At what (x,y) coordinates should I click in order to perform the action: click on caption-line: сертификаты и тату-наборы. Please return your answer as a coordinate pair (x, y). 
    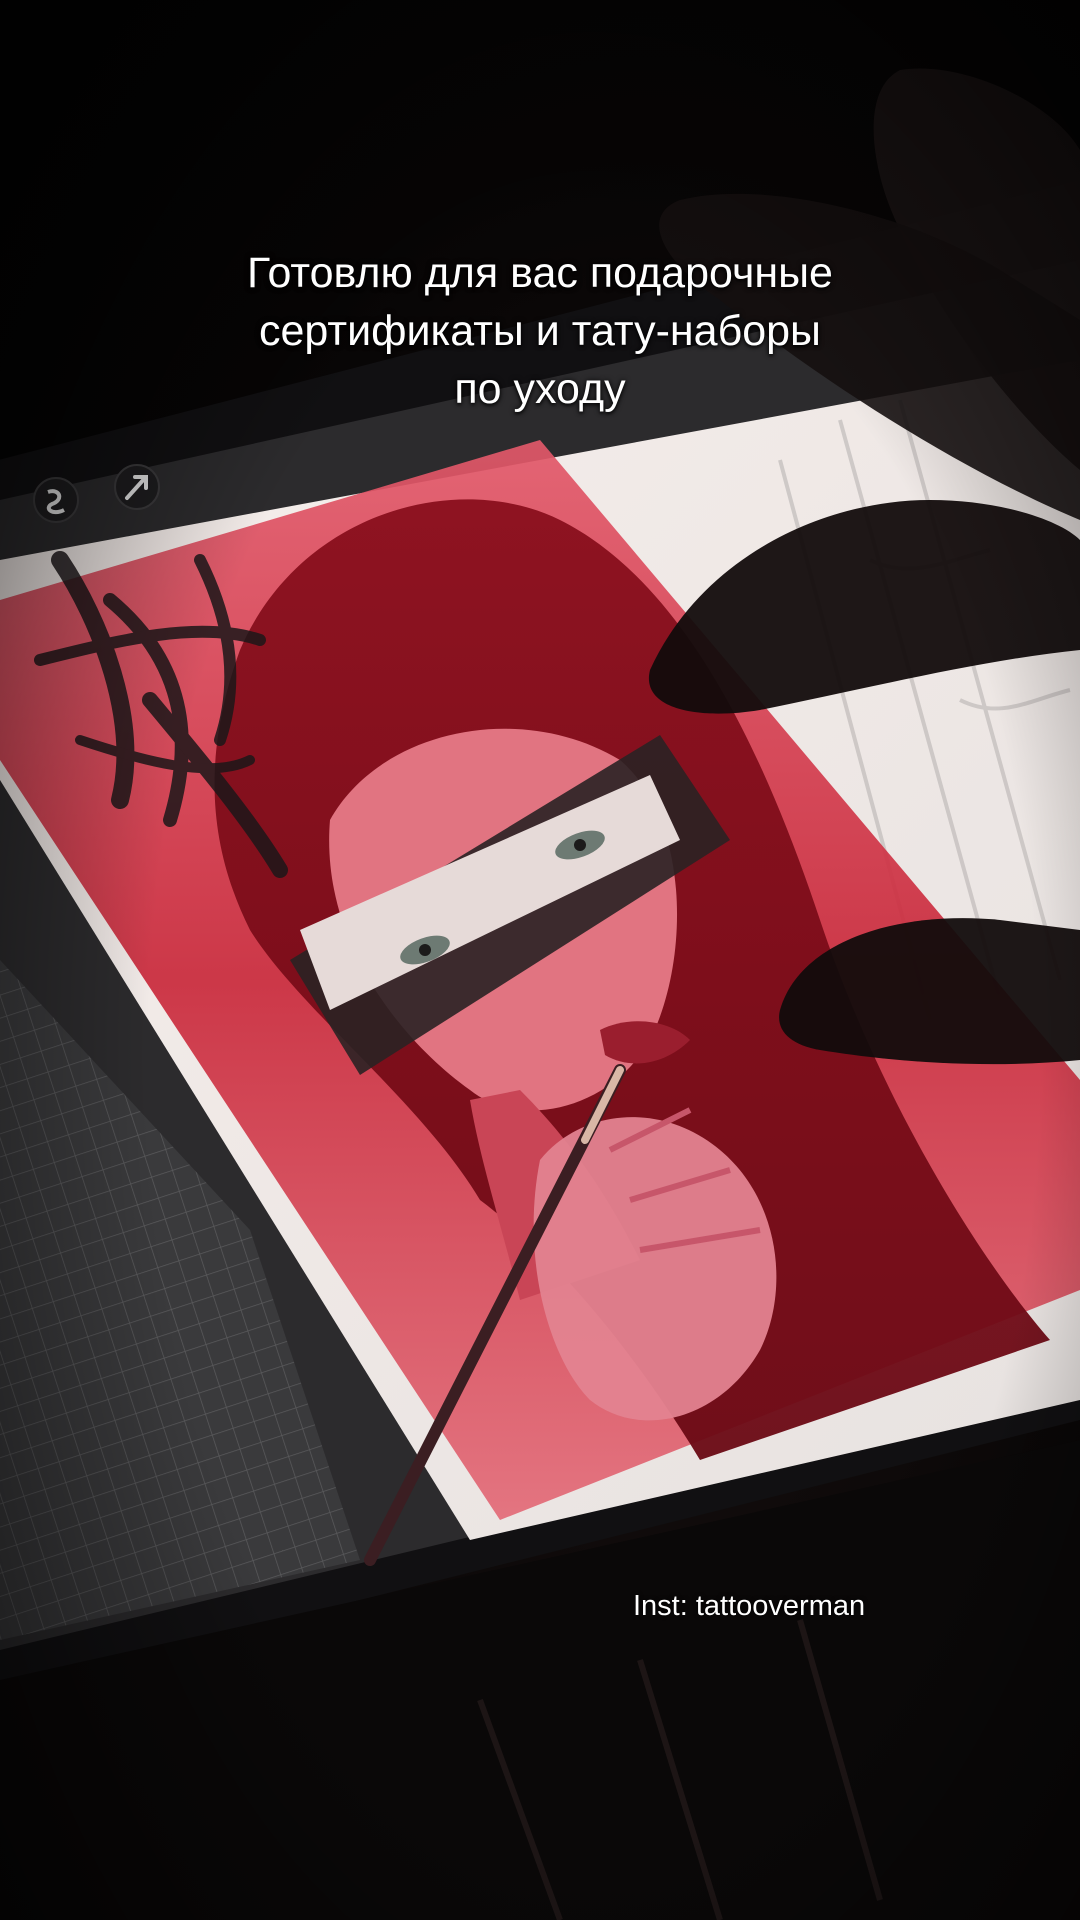
    Looking at the image, I should click on (540, 331).